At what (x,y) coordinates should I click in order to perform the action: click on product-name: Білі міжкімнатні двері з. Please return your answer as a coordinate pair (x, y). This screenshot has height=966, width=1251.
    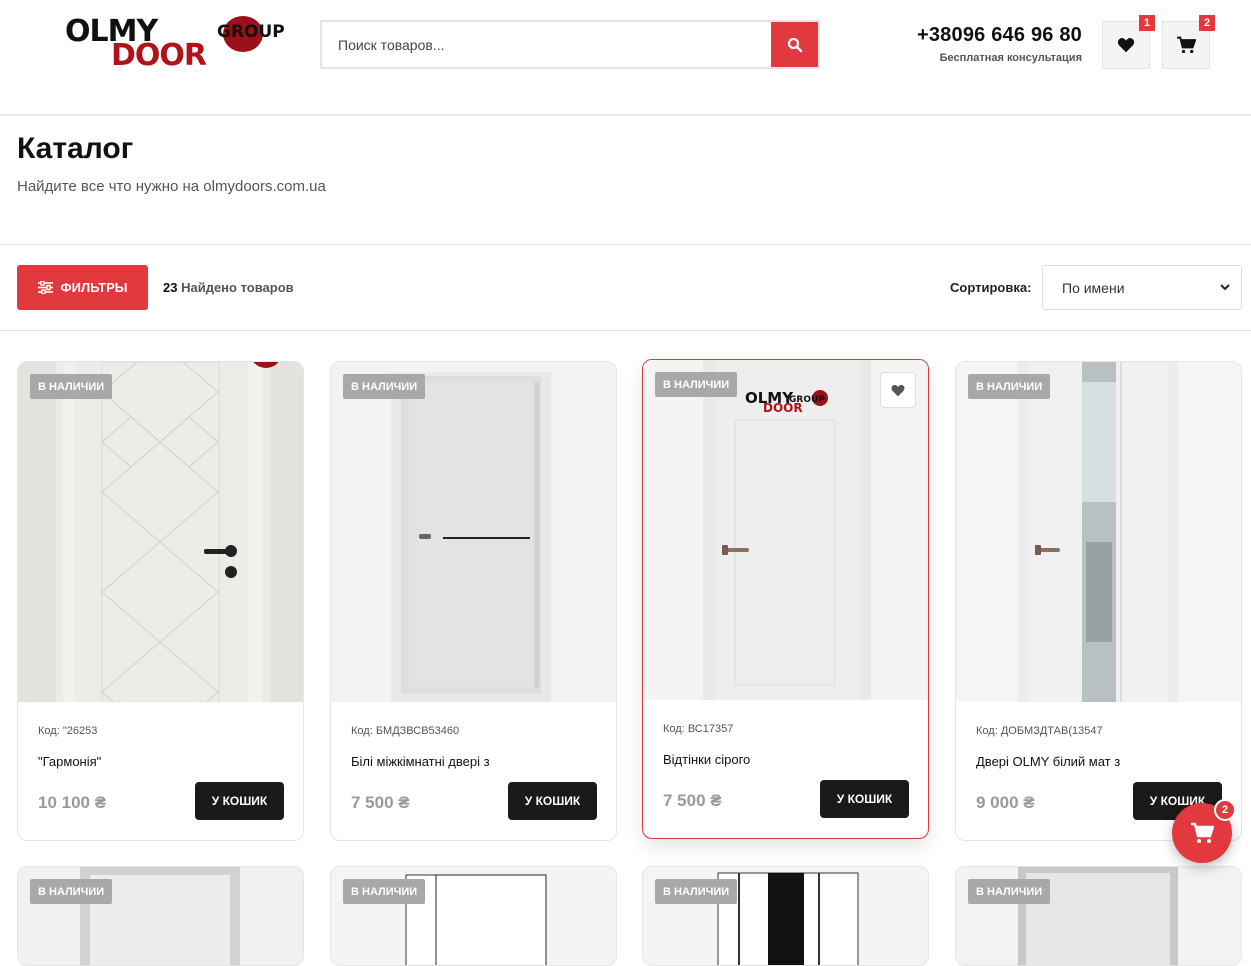
    Looking at the image, I should click on (476, 761).